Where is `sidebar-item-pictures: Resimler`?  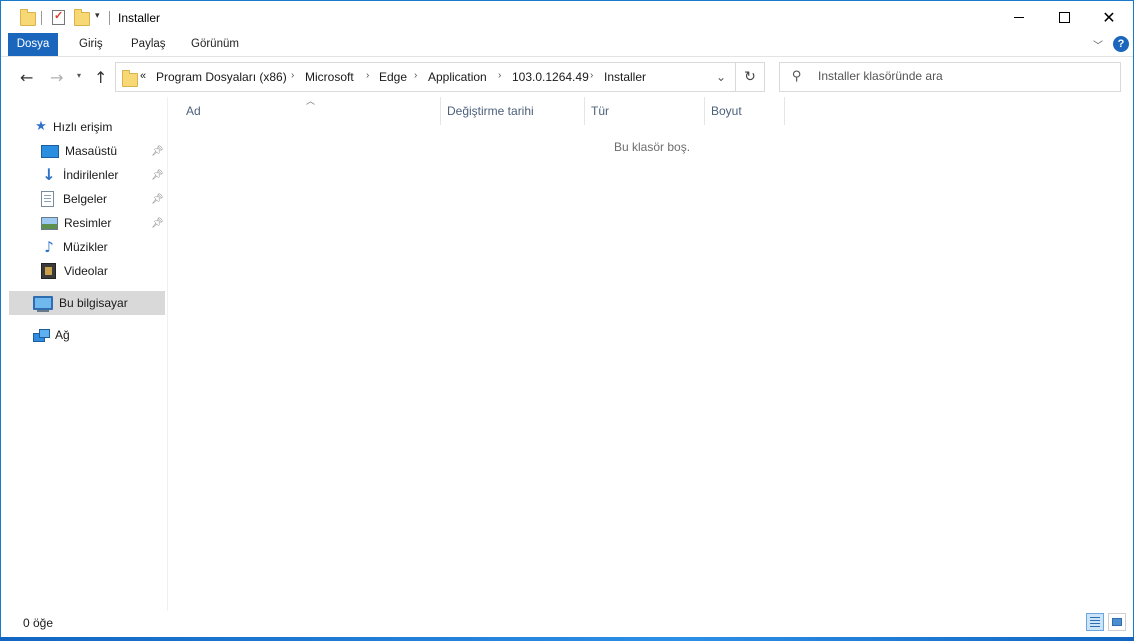 sidebar-item-pictures: Resimler is located at coordinates (76, 223).